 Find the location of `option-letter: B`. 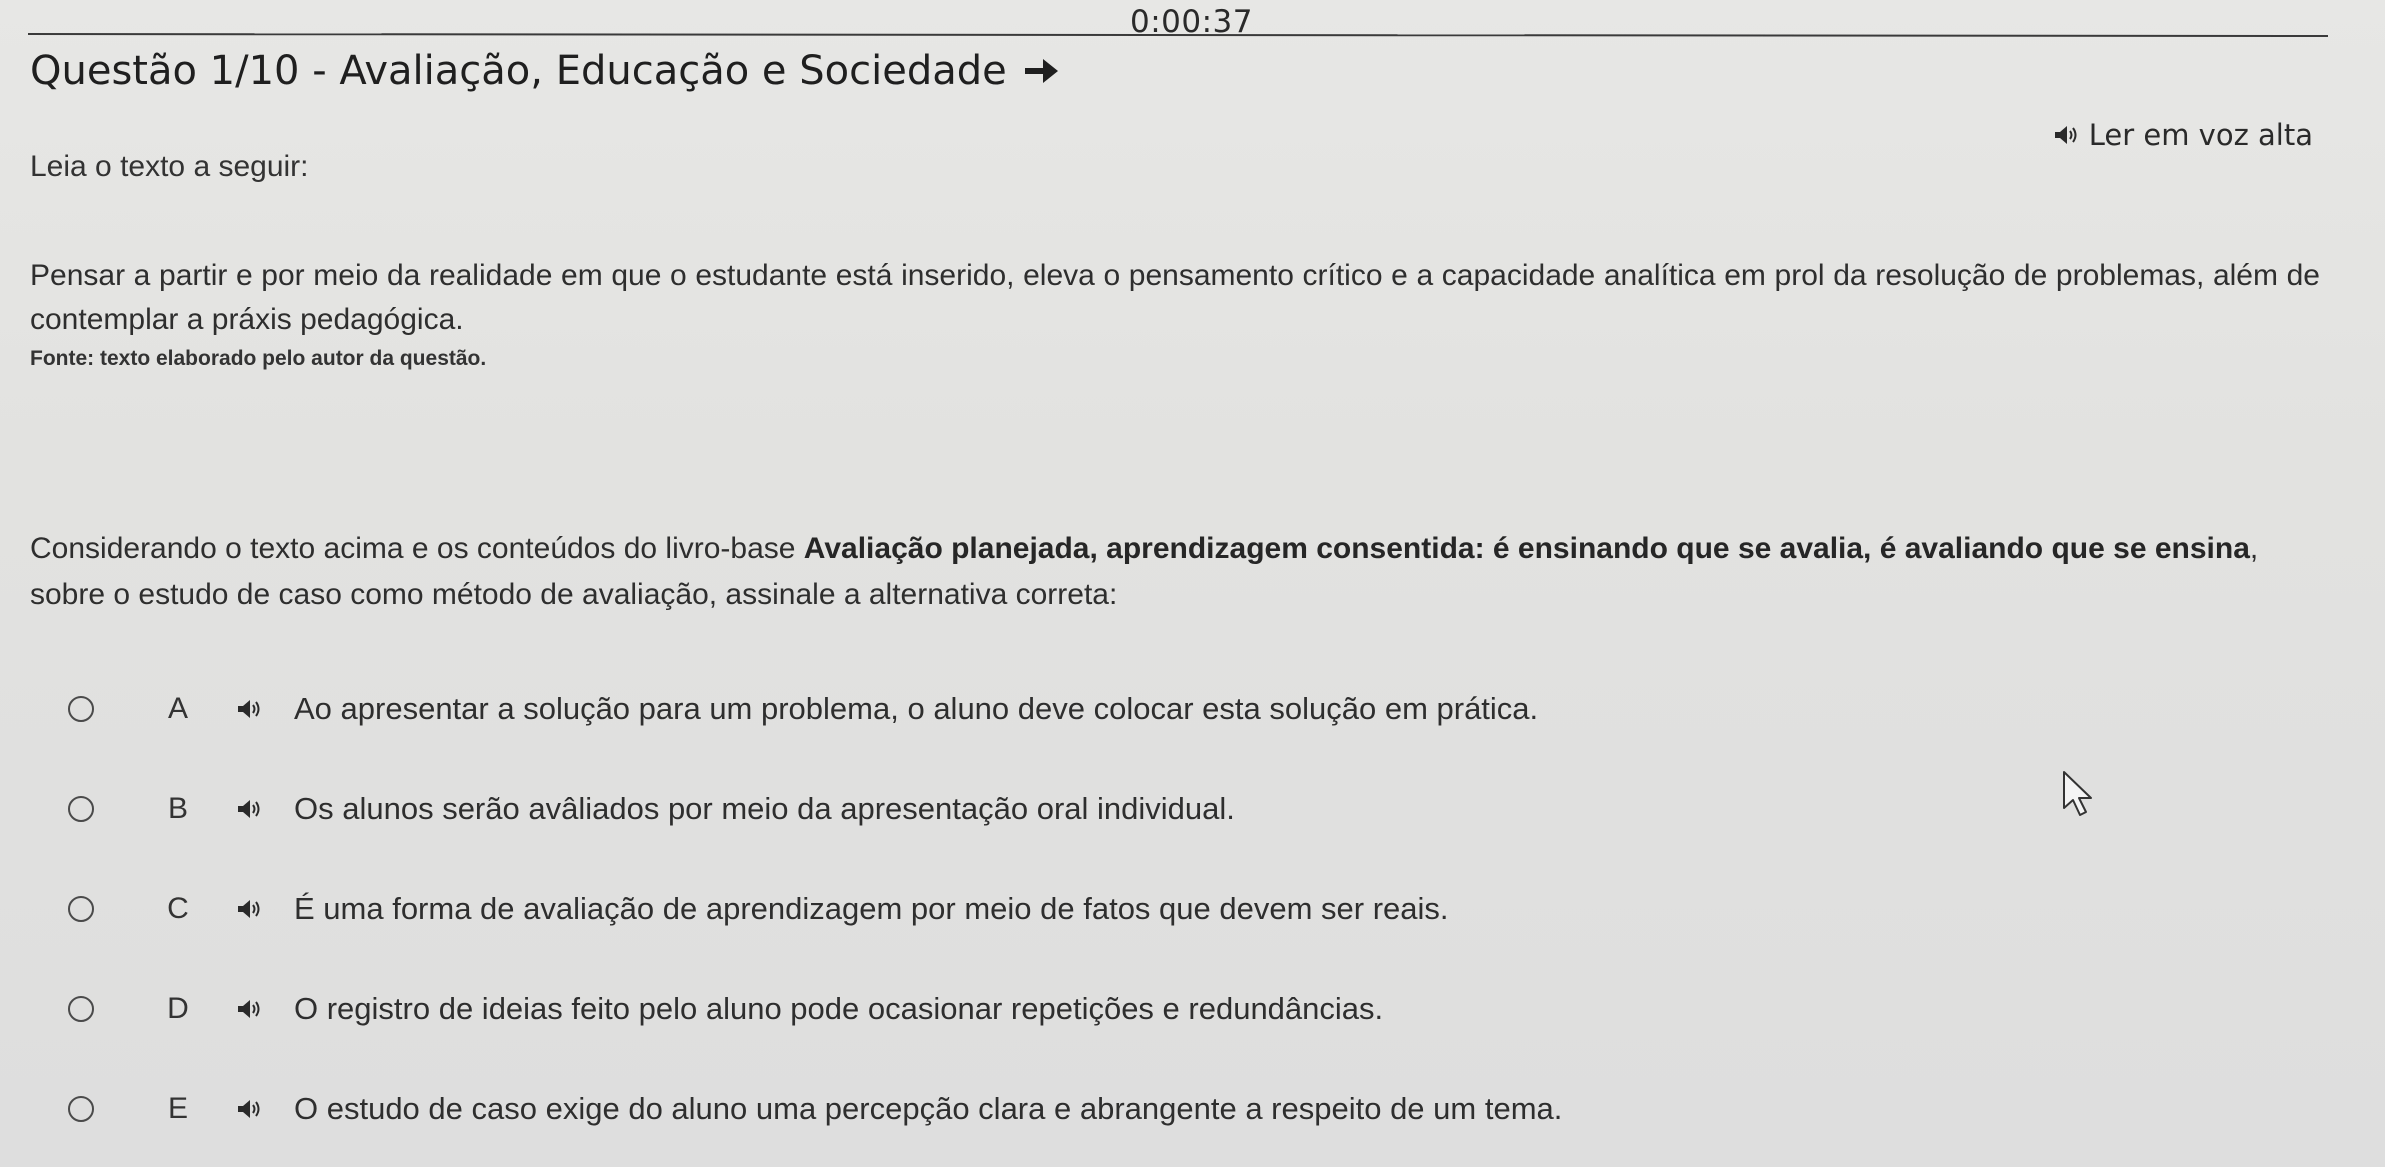

option-letter: B is located at coordinates (177, 808).